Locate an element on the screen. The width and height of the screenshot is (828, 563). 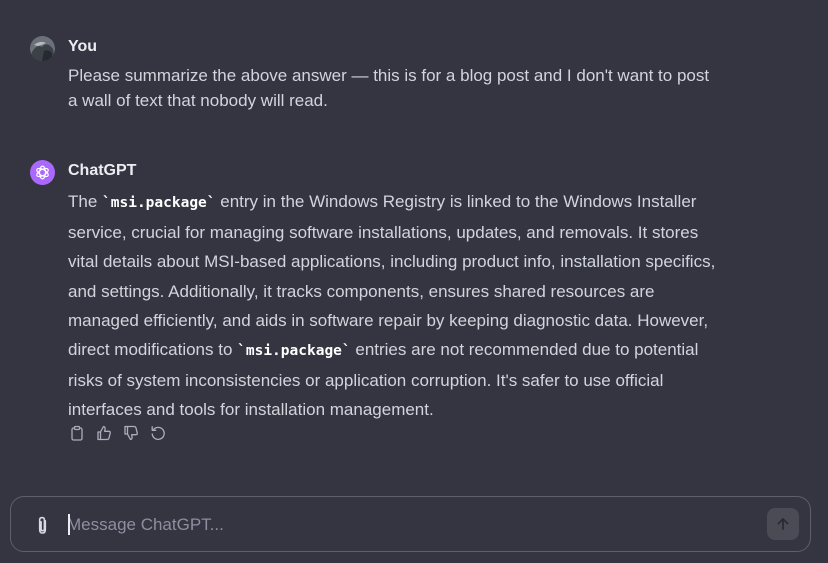
regenerate-button is located at coordinates (157, 432).